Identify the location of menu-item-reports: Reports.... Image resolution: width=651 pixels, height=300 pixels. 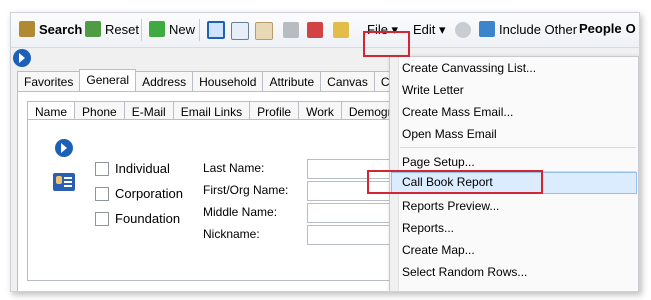
(428, 228).